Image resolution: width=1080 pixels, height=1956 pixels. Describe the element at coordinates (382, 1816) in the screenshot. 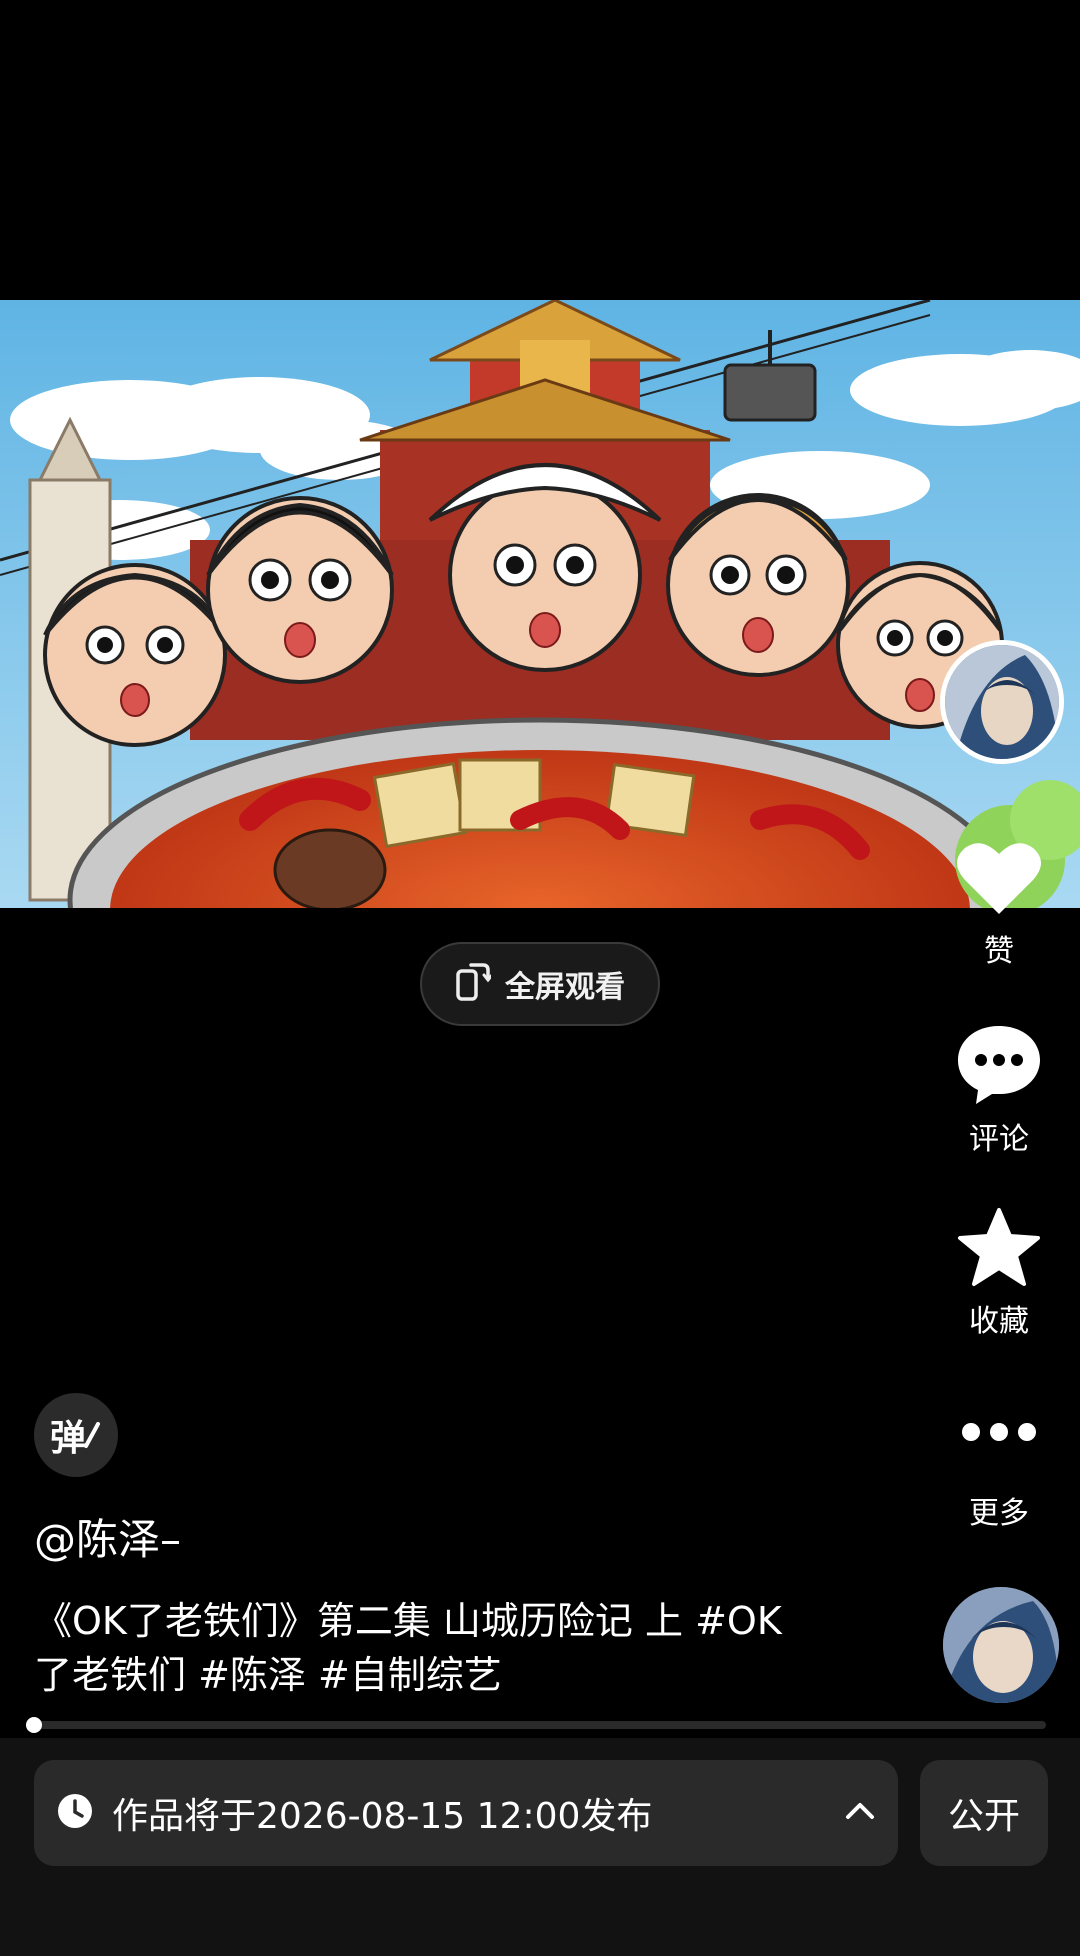

I see `schedule-text: 作品将于2026-08-15 12:00发布` at that location.